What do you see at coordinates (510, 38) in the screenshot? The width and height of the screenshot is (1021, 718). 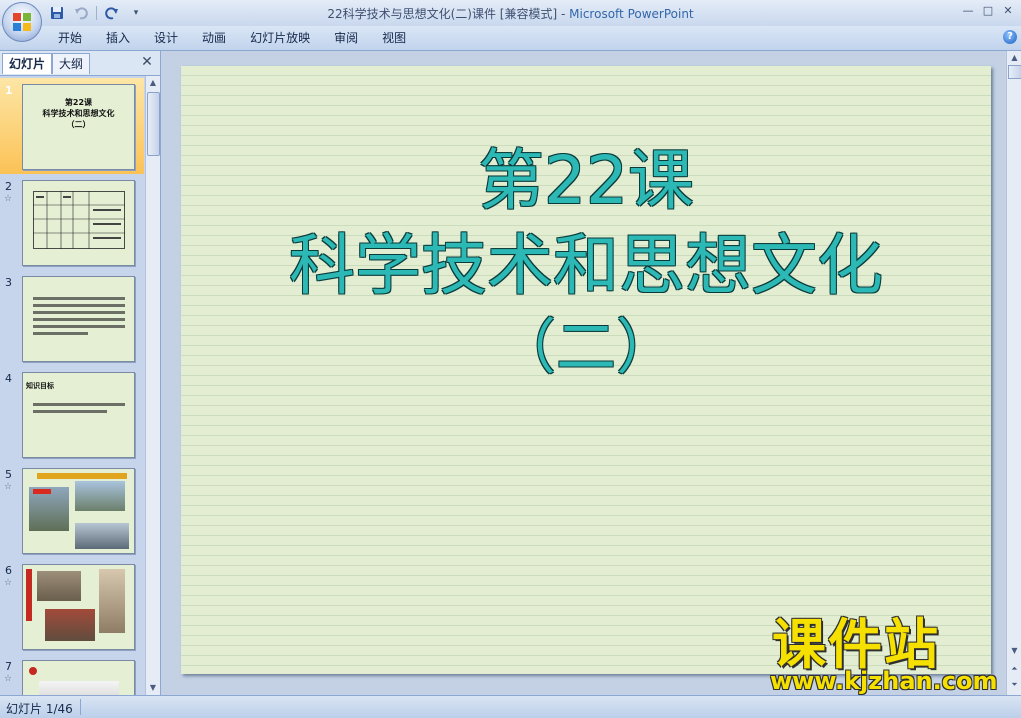 I see `ribbon-tab-bar: 开始 插入 设计 动画 幻灯片放映 审阅 视图 ?` at bounding box center [510, 38].